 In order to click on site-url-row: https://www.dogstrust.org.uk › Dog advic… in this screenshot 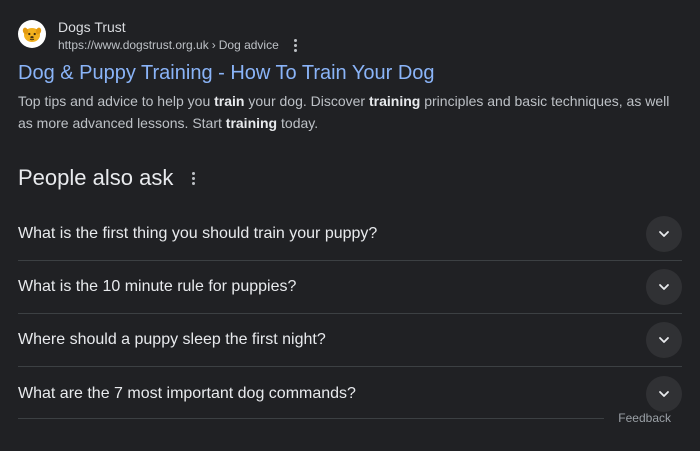, I will do `click(179, 45)`.